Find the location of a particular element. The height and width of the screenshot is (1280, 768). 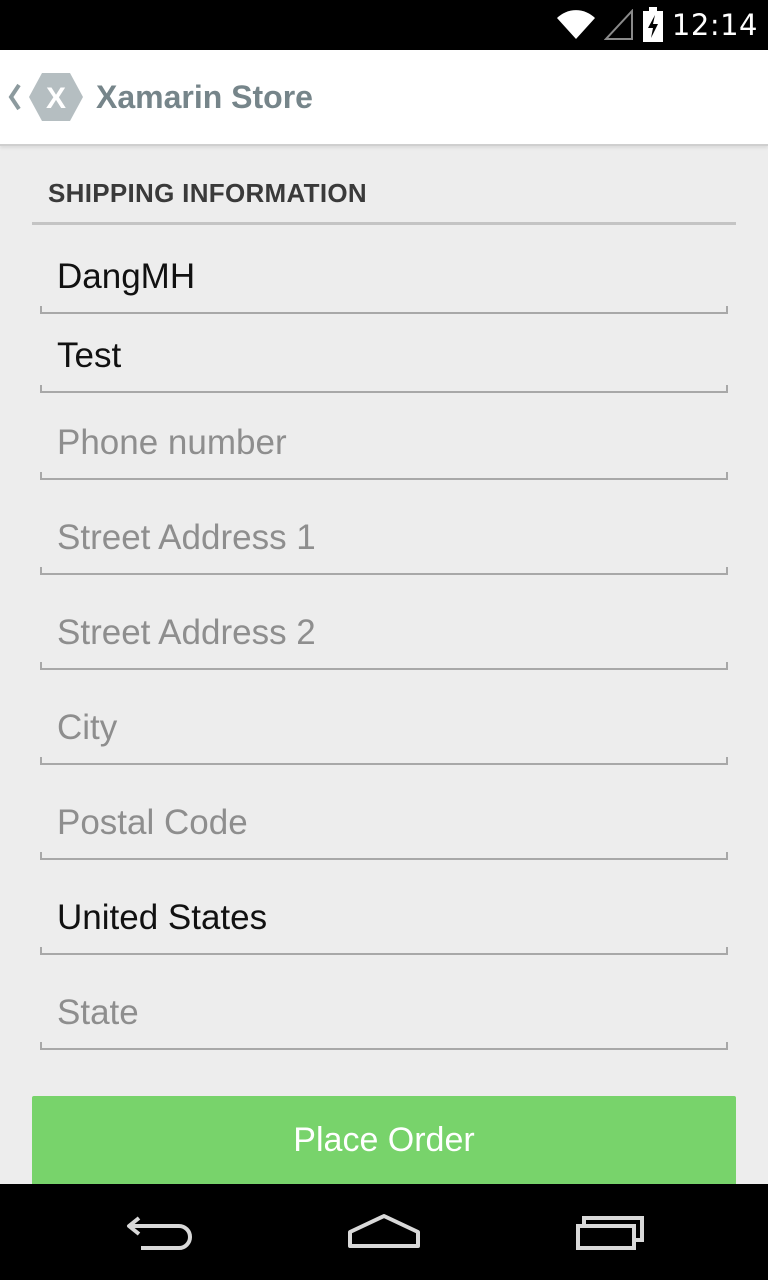

state-field is located at coordinates (384, 1015).